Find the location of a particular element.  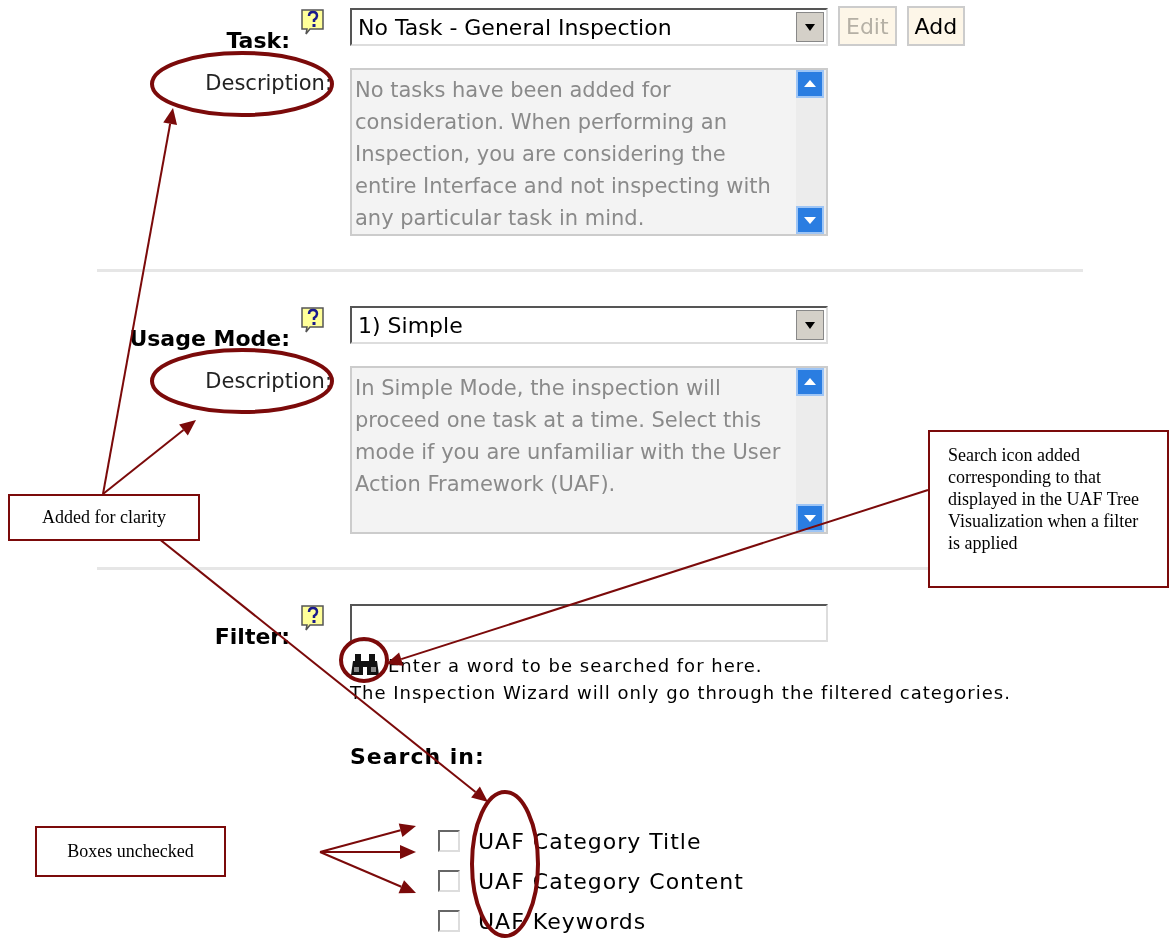

field-label: Task: is located at coordinates (258, 41).